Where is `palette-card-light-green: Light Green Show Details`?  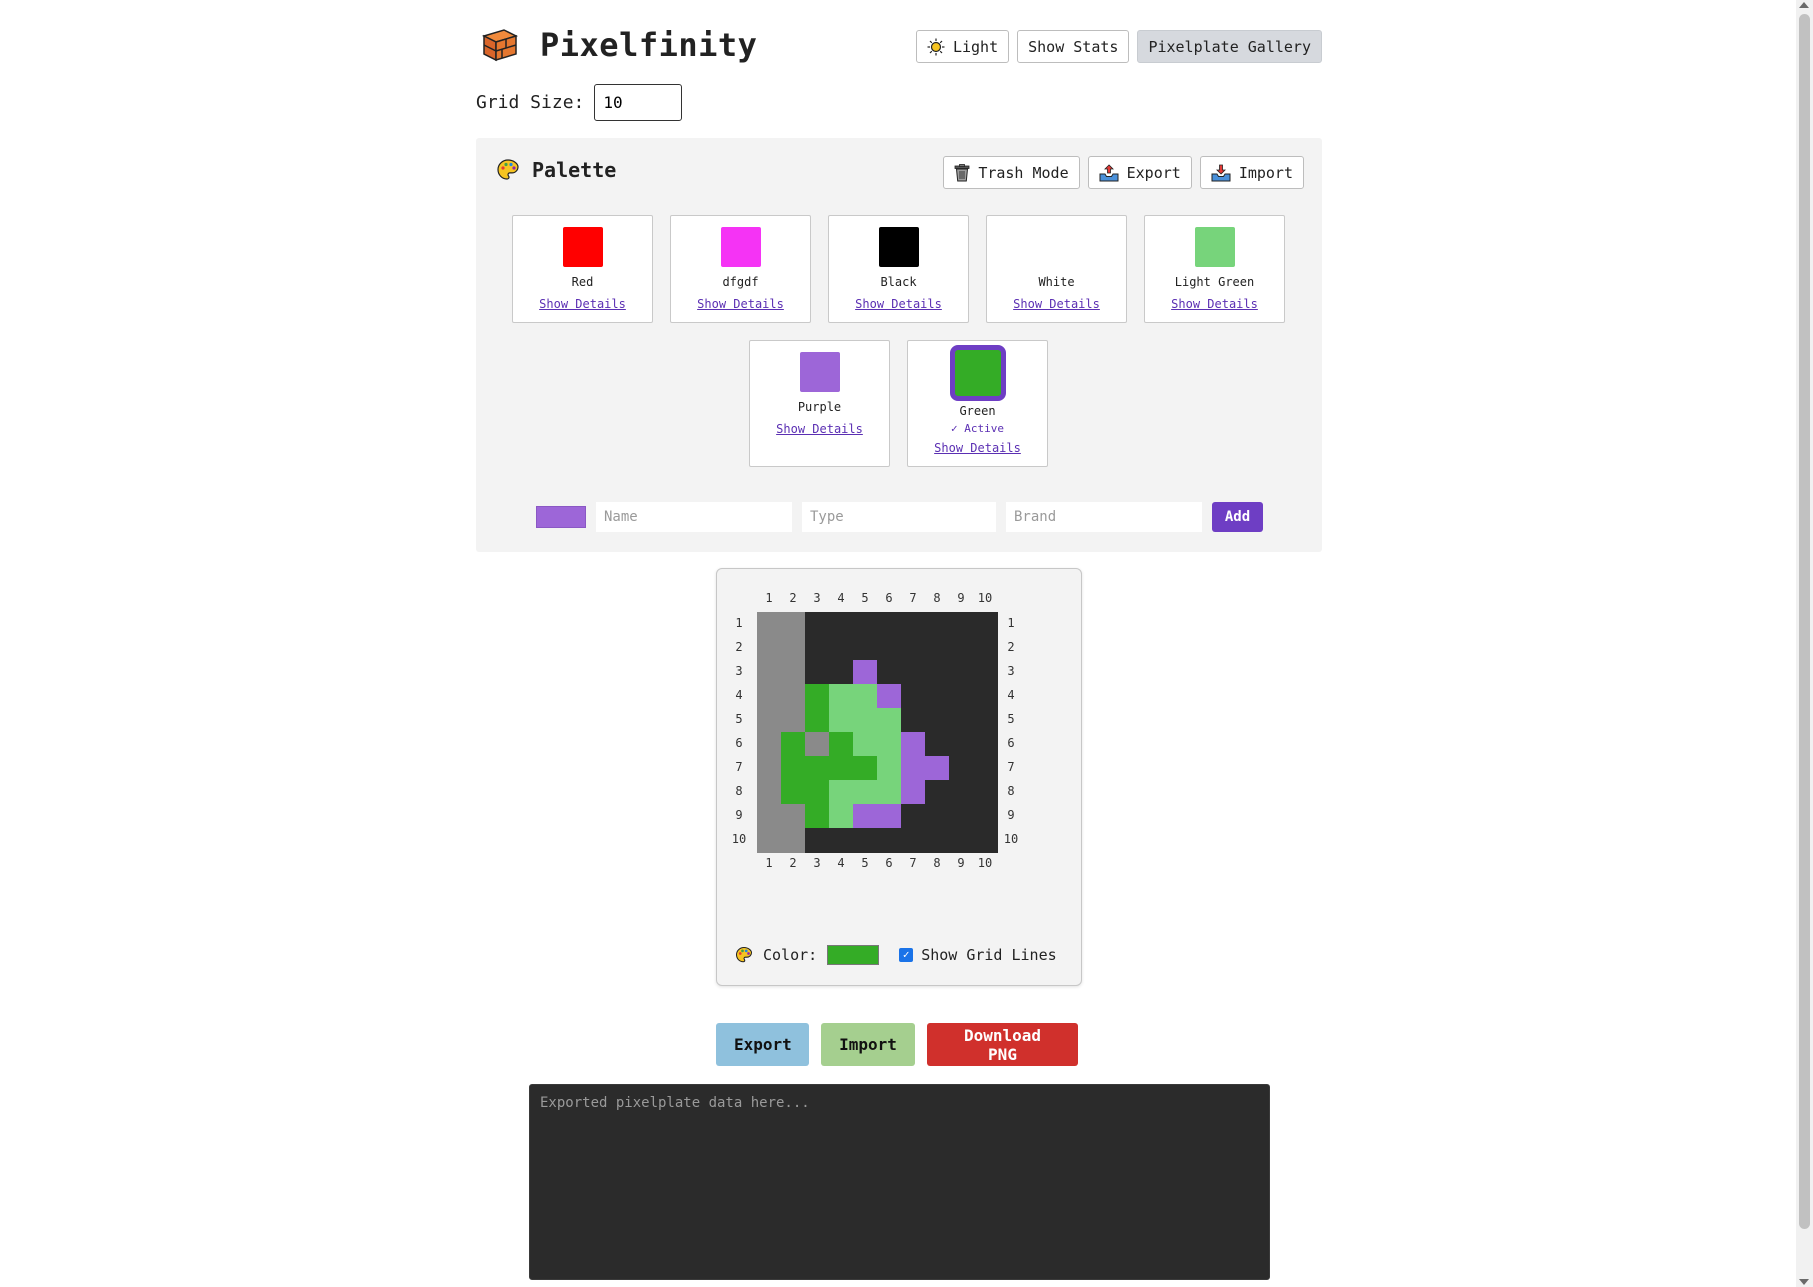 palette-card-light-green: Light Green Show Details is located at coordinates (1214, 269).